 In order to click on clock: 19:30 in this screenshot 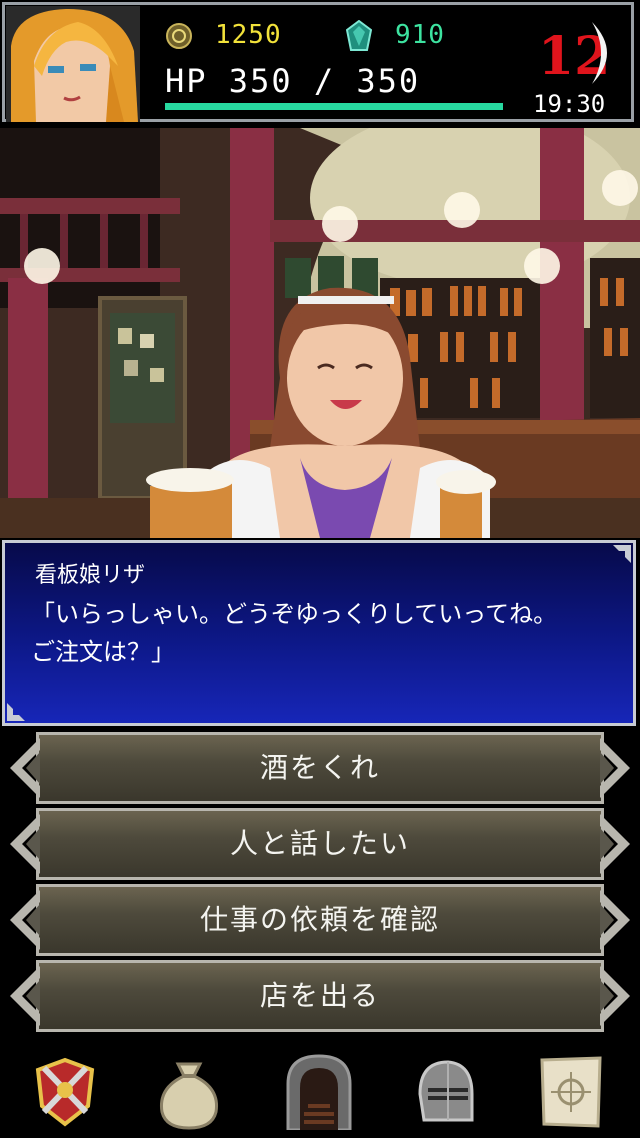, I will do `click(569, 104)`.